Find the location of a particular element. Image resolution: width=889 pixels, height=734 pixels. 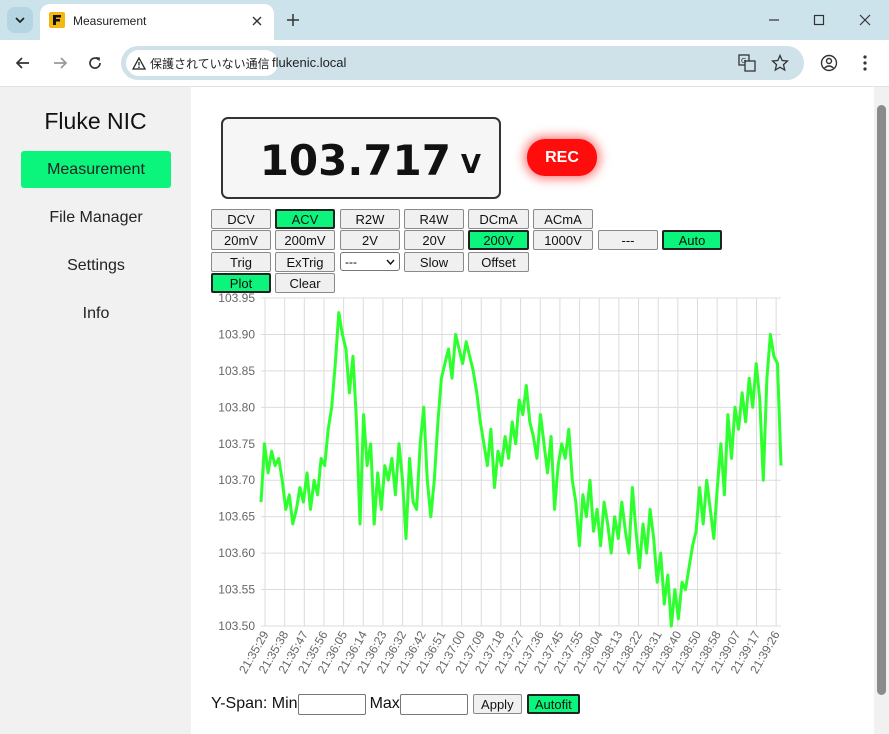

rec-button: REC is located at coordinates (562, 157).